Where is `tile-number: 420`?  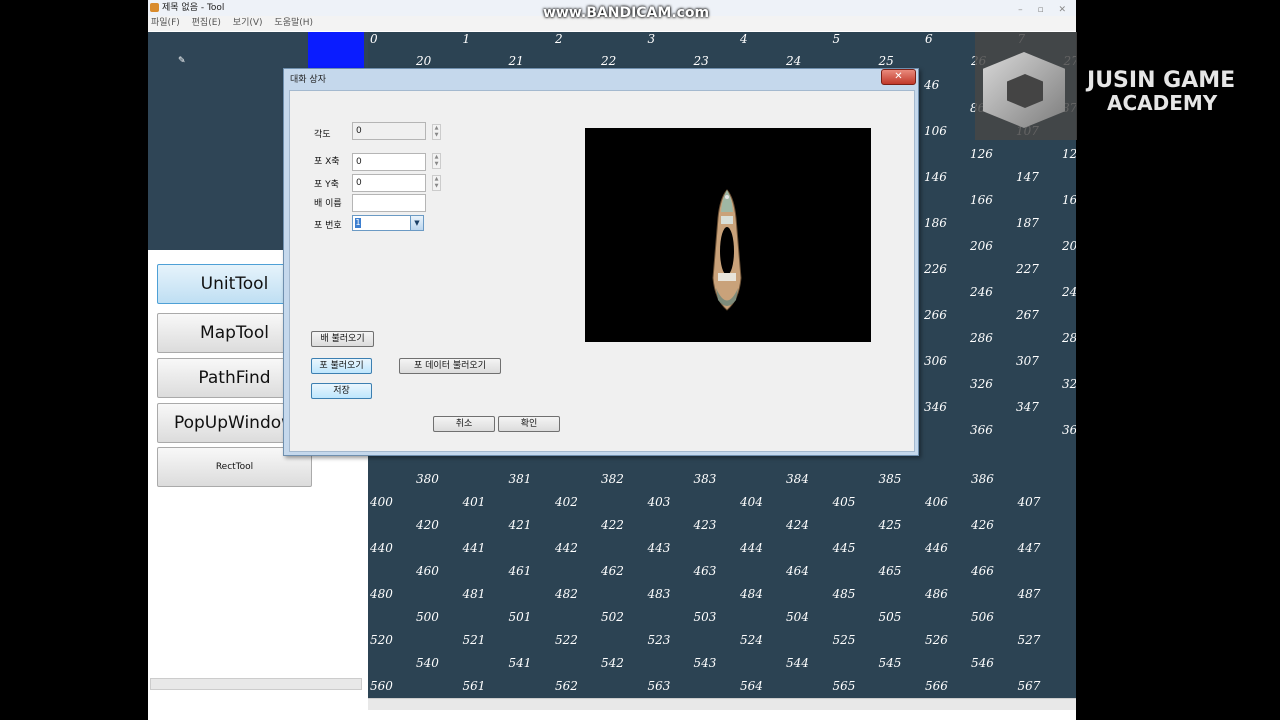 tile-number: 420 is located at coordinates (427, 525).